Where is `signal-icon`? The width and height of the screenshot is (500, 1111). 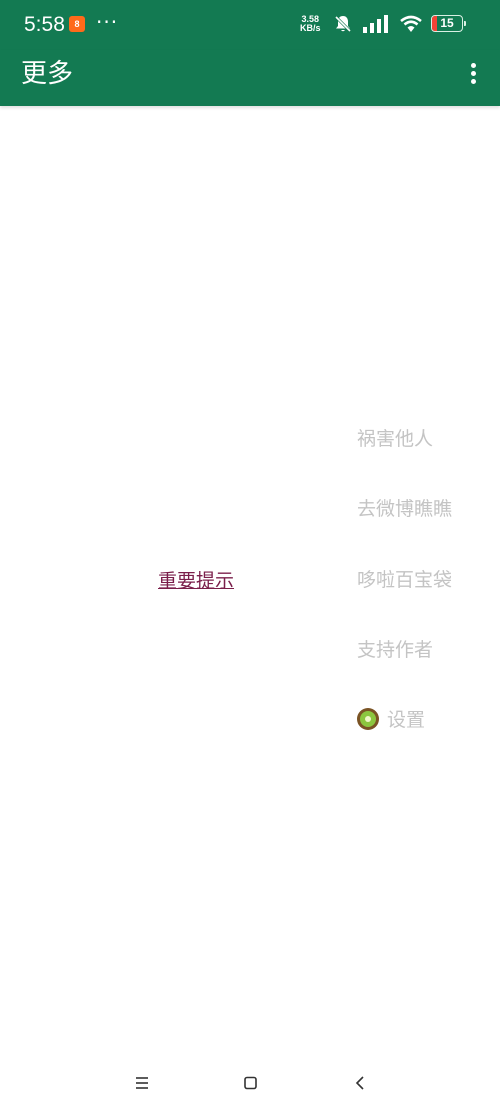 signal-icon is located at coordinates (375, 24).